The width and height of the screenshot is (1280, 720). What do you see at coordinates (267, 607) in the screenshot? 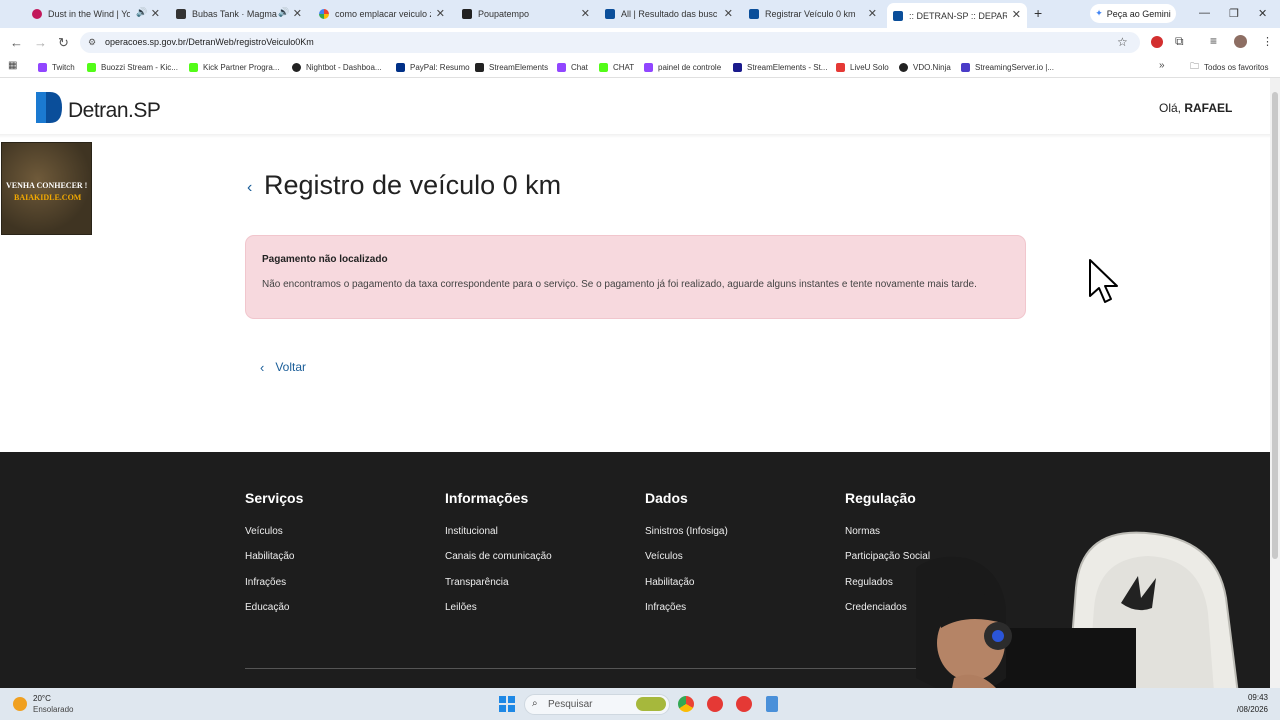
I see `footer-link: Educação` at bounding box center [267, 607].